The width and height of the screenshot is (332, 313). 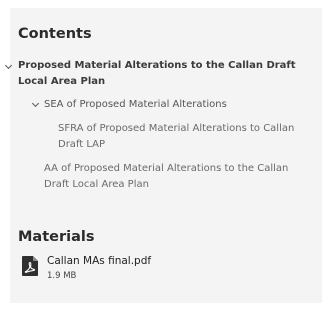 What do you see at coordinates (99, 261) in the screenshot?
I see `pdf-file-link: Callan MAs final.pdf` at bounding box center [99, 261].